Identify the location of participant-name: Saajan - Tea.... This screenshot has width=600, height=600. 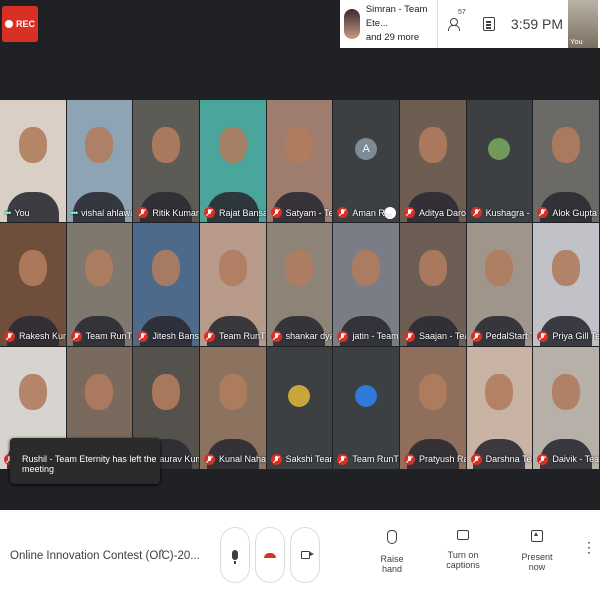
(442, 336).